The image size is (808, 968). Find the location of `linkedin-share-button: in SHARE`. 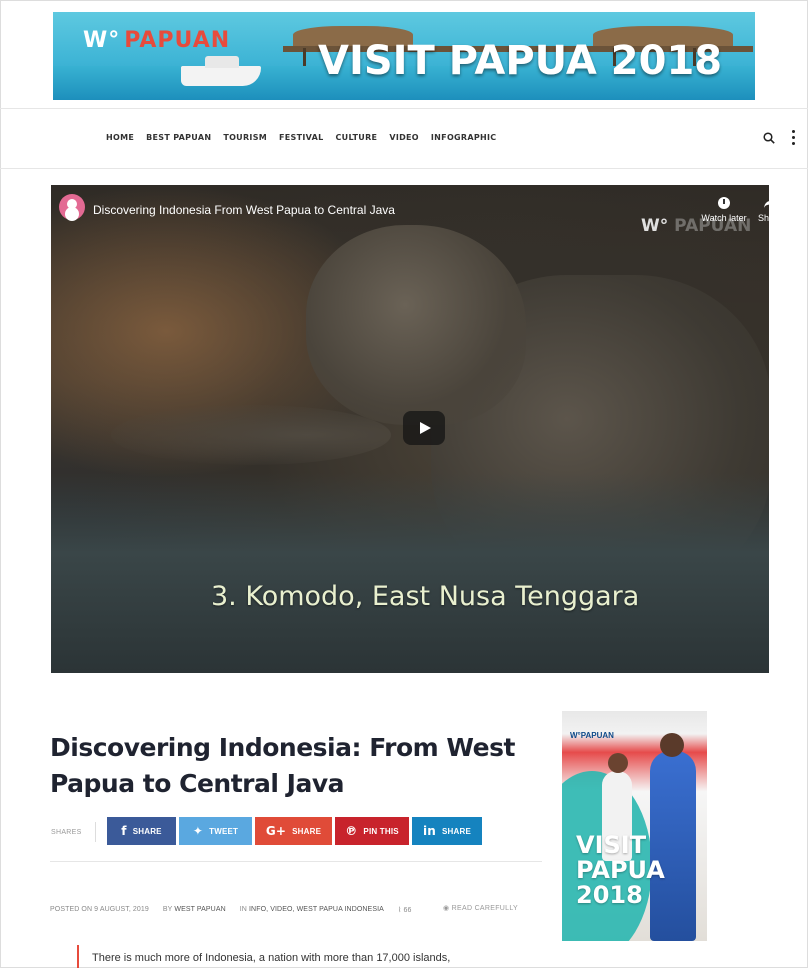

linkedin-share-button: in SHARE is located at coordinates (447, 831).